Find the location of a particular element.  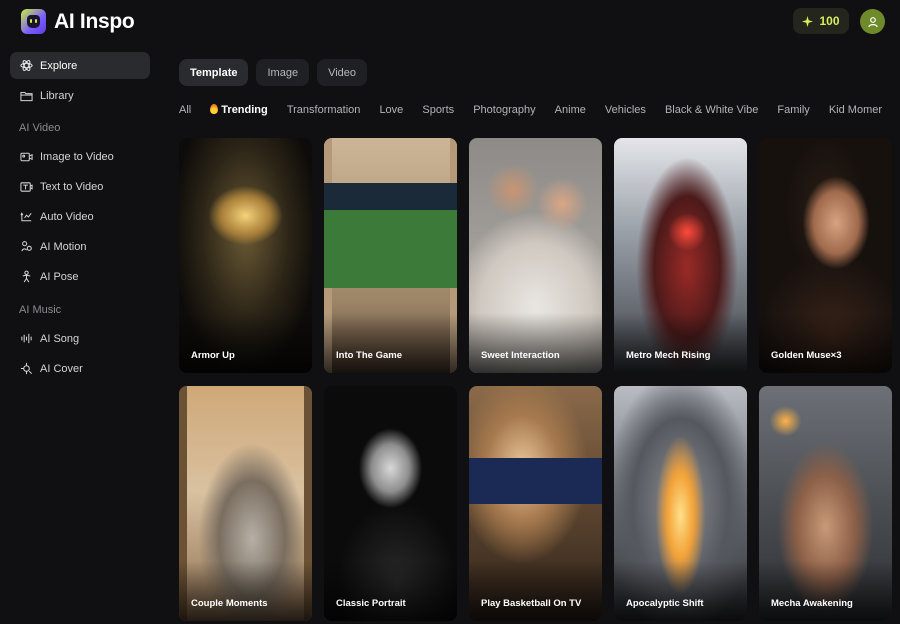

sidebar-item-label: AI Song is located at coordinates (60, 338).